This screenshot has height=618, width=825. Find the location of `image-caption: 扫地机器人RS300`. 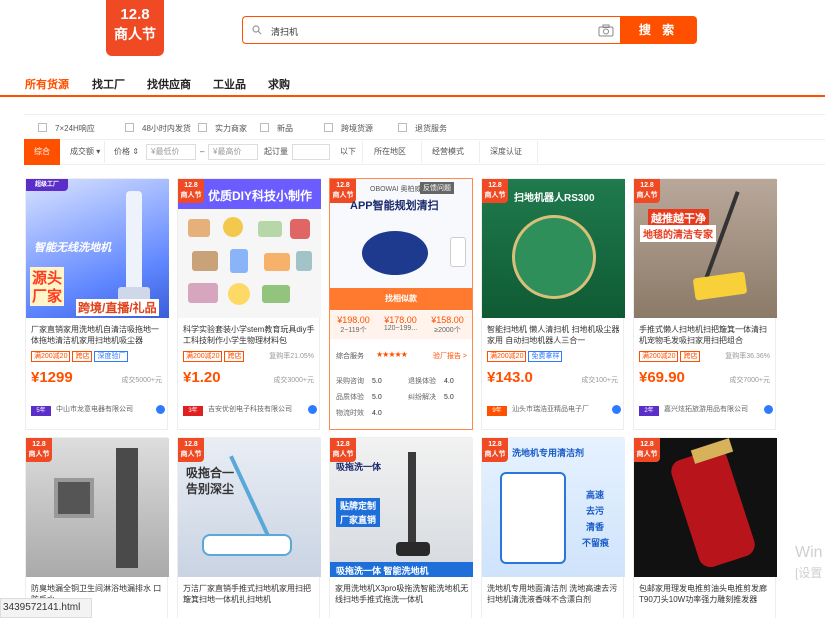

image-caption: 扫地机器人RS300 is located at coordinates (554, 198).